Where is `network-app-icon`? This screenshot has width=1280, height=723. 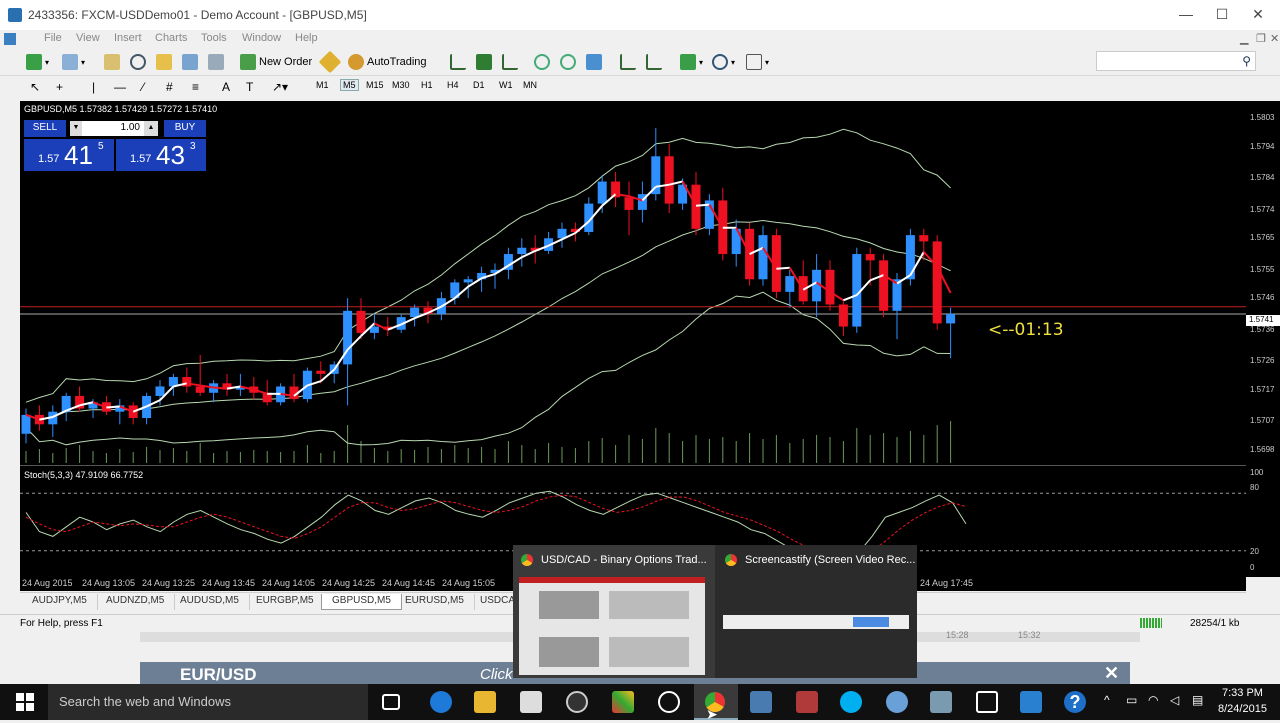 network-app-icon is located at coordinates (897, 702).